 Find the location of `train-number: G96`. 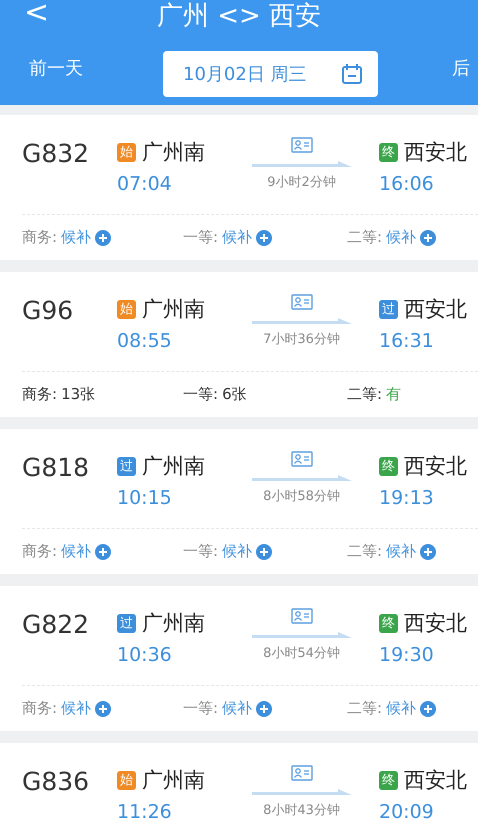

train-number: G96 is located at coordinates (48, 311).